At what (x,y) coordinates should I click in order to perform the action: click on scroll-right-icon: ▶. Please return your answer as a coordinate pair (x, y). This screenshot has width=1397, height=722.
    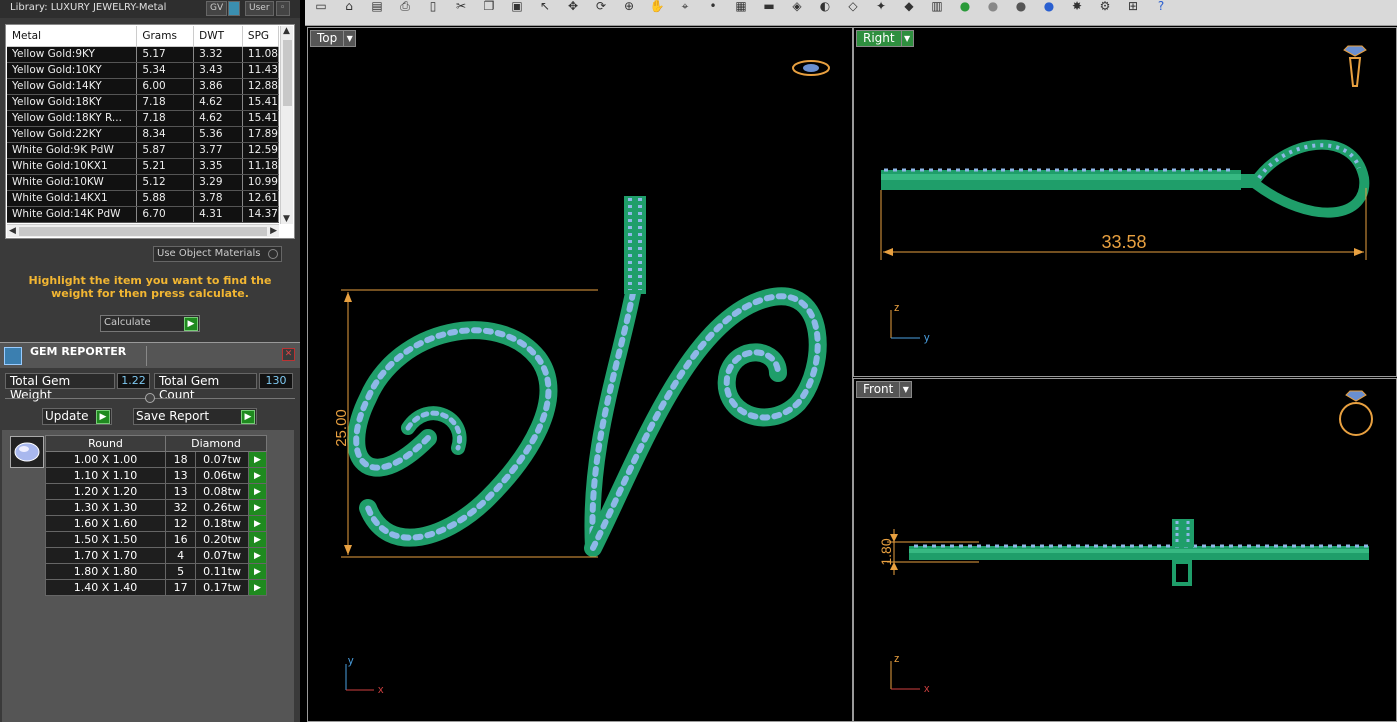
    Looking at the image, I should click on (273, 231).